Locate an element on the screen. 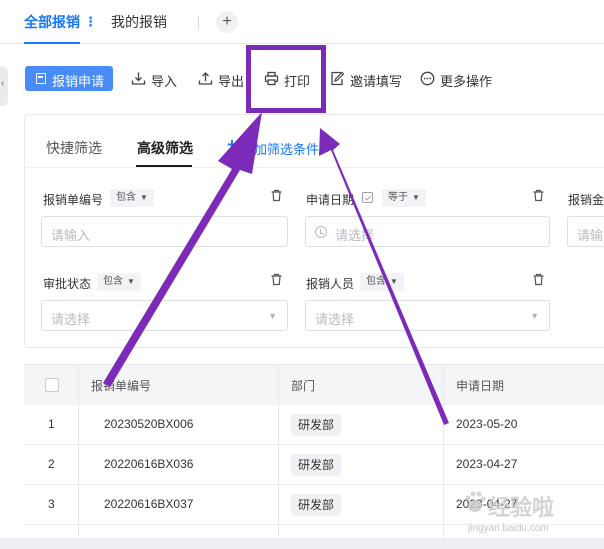 This screenshot has height=549, width=604. watermark-text: 经验啦 is located at coordinates (521, 507).